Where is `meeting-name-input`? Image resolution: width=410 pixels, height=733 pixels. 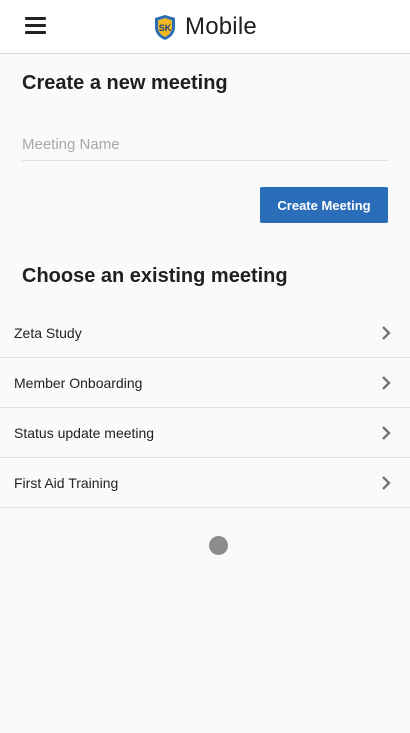
meeting-name-input is located at coordinates (205, 144).